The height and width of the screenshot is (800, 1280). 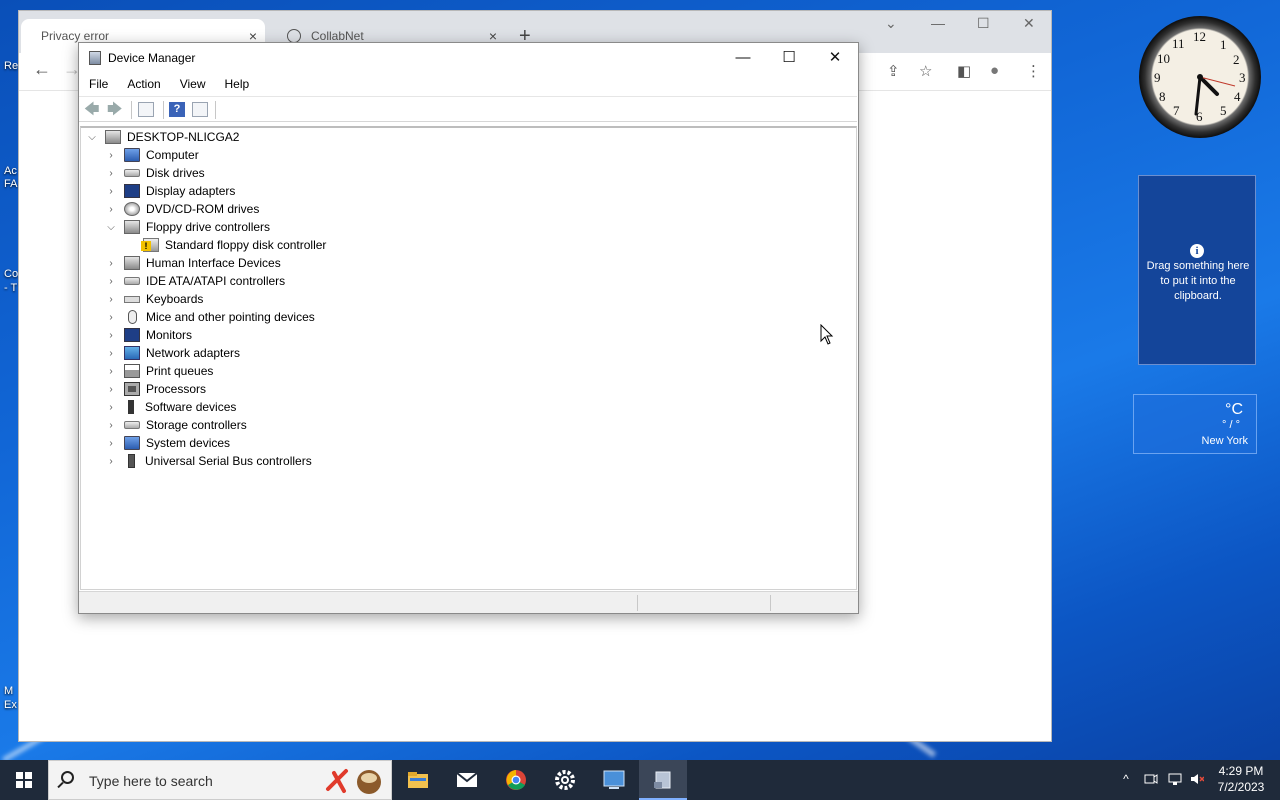 I want to click on bookmark-star-icon: ☆, so click(x=925, y=71).